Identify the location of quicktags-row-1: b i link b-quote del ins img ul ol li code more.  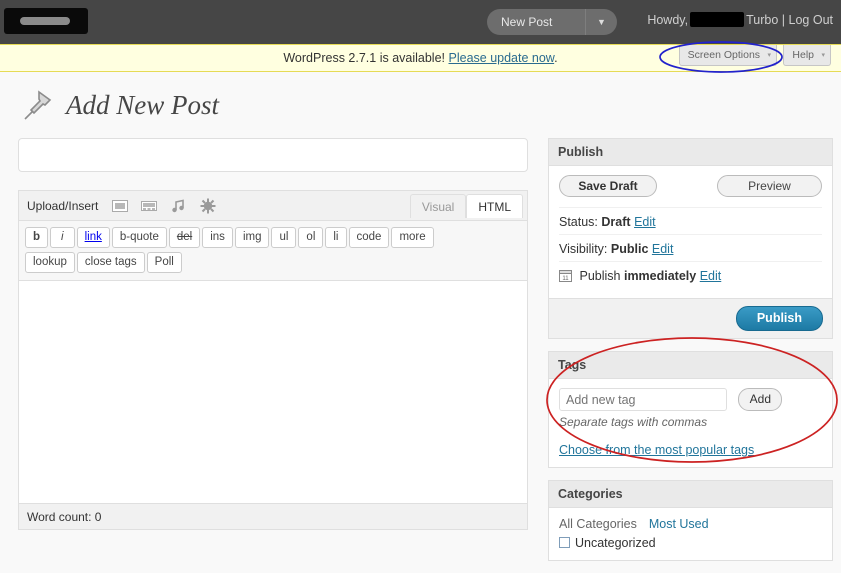
(273, 237).